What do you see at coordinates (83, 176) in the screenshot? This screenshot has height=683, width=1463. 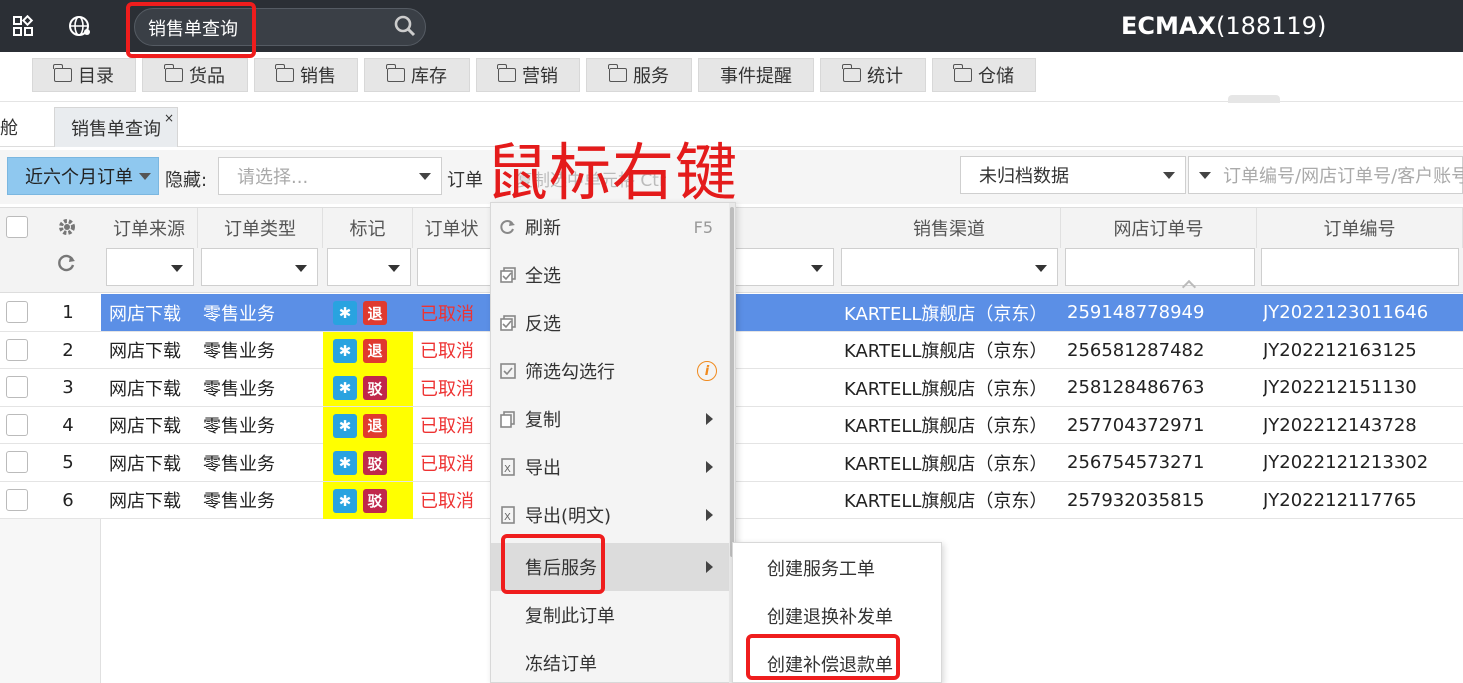 I see `period-dropdown-button: 近六个月订单` at bounding box center [83, 176].